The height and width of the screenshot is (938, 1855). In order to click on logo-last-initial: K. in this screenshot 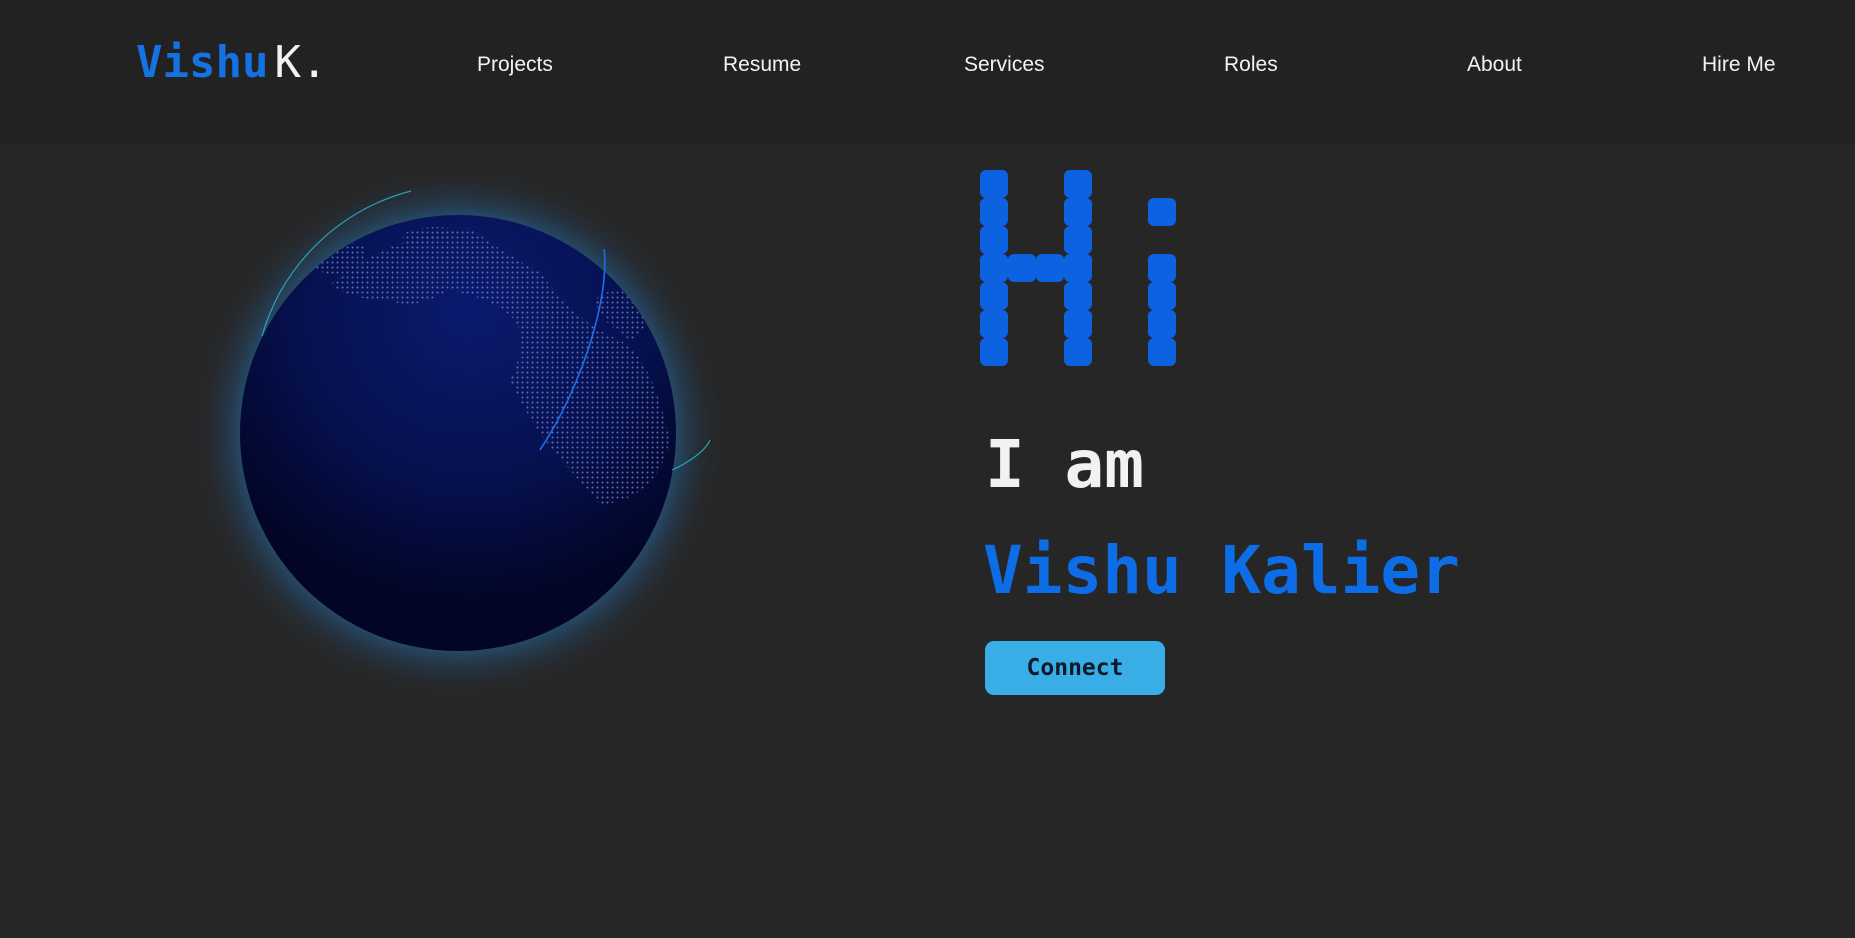, I will do `click(301, 62)`.